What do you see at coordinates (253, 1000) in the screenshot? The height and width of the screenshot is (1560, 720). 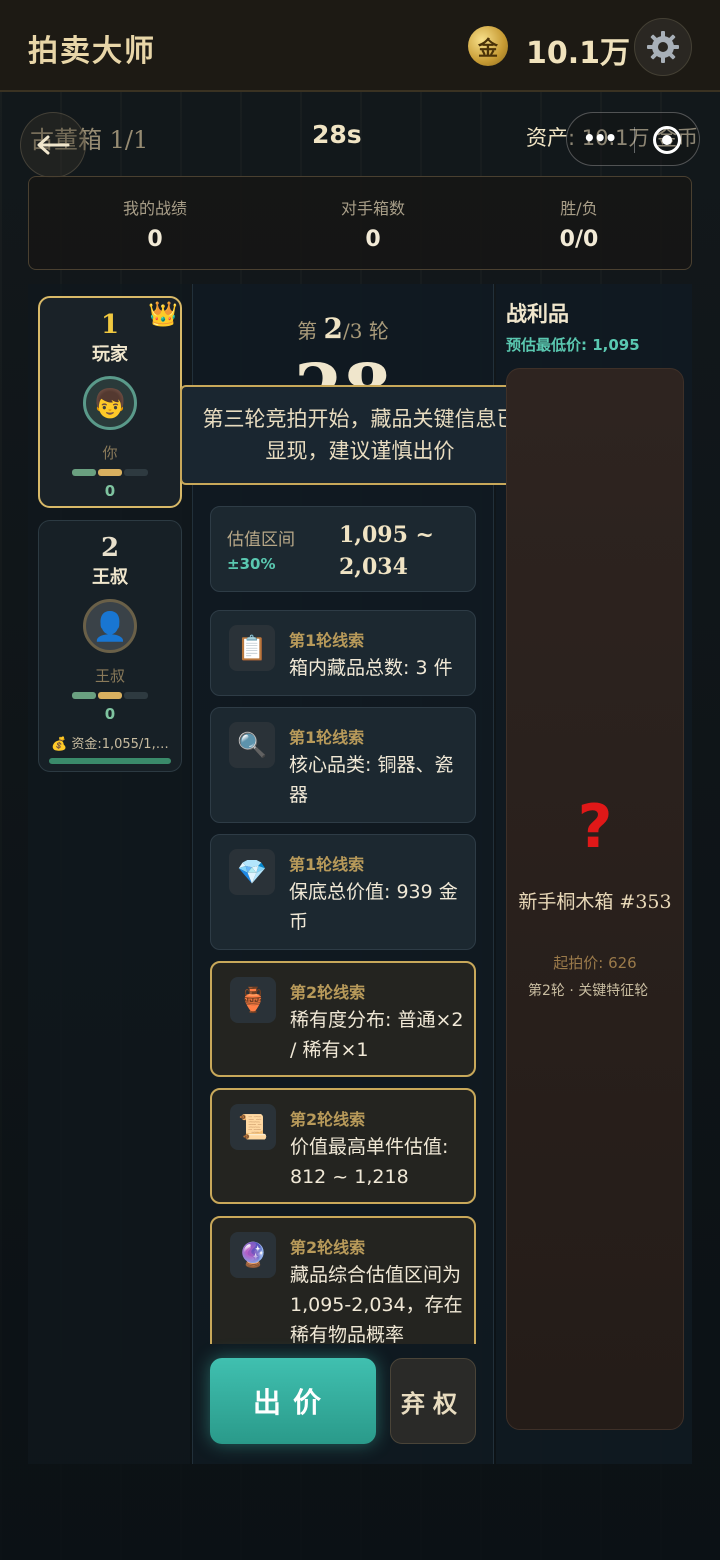 I see `vase-icon: 🏺` at bounding box center [253, 1000].